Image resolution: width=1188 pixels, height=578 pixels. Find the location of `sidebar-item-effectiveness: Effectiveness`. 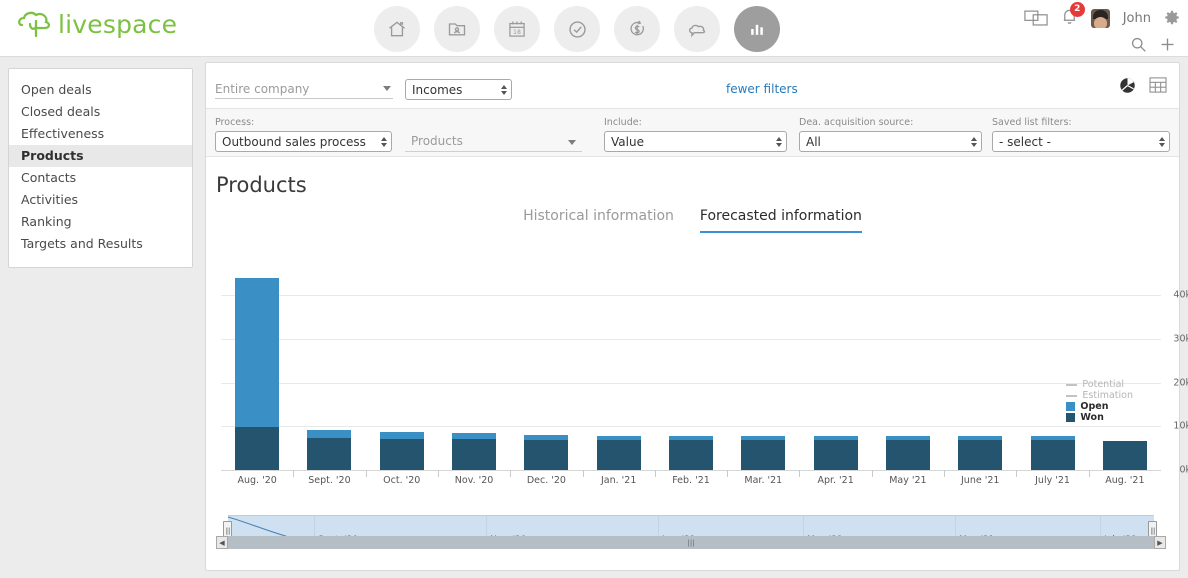

sidebar-item-effectiveness: Effectiveness is located at coordinates (100, 134).